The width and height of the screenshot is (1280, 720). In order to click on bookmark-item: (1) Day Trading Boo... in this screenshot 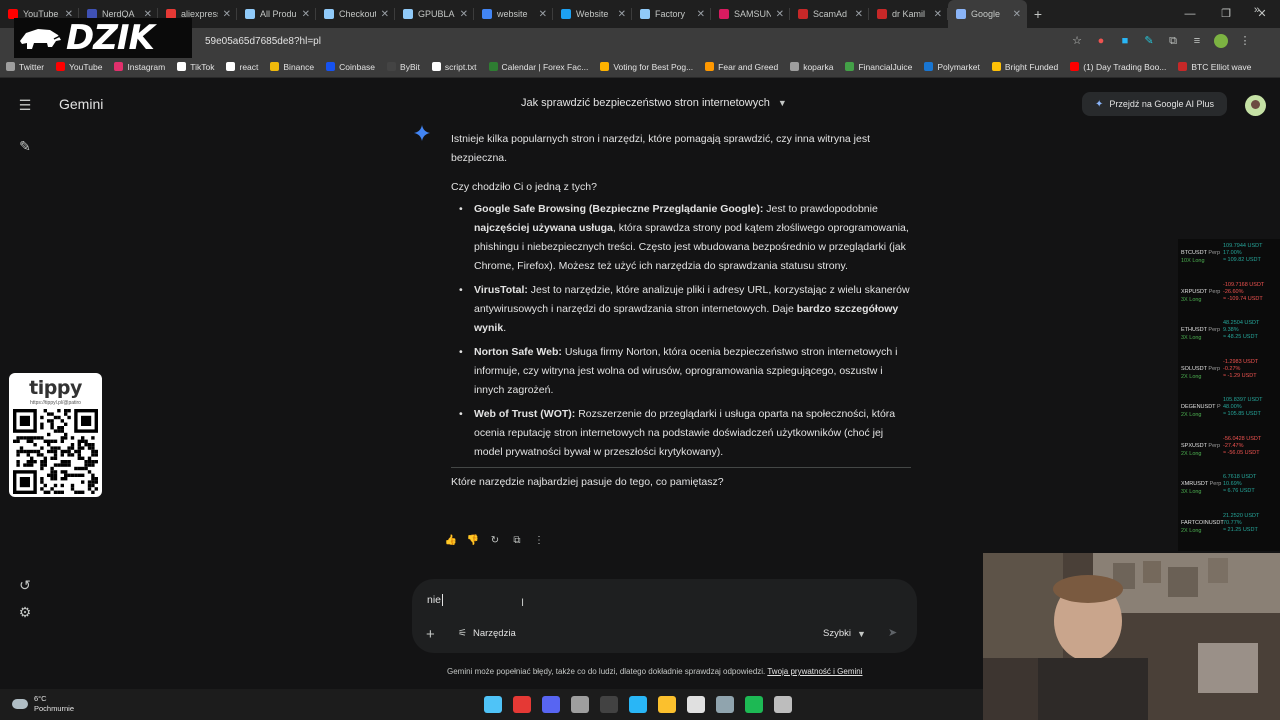, I will do `click(1118, 67)`.